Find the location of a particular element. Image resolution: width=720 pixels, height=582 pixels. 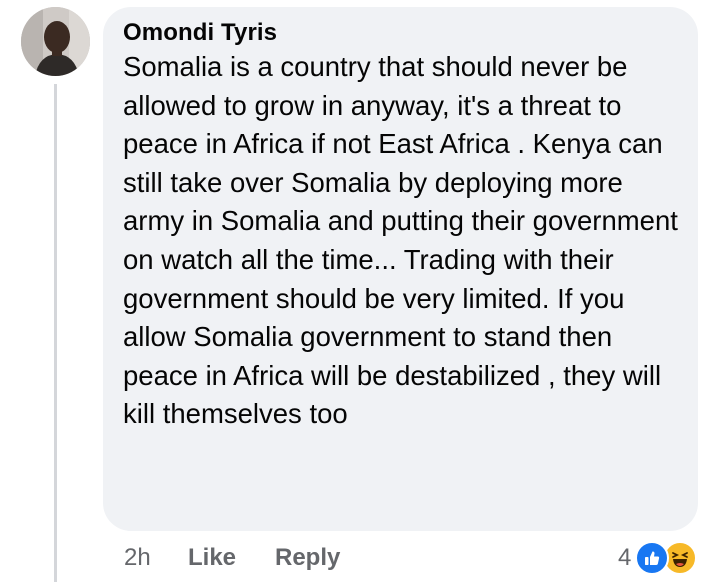

avatar is located at coordinates (55, 41).